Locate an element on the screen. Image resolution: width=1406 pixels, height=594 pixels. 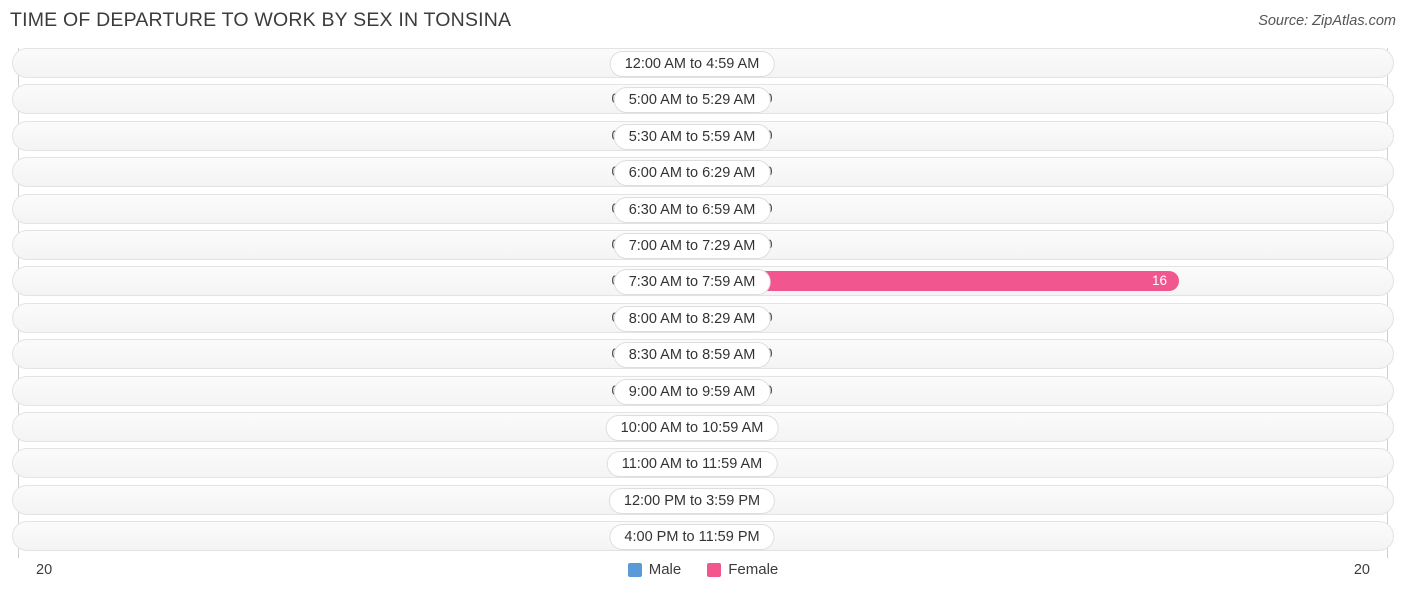
table-row: 008:00 AM to 8:29 AM is located at coordinates (703, 317).